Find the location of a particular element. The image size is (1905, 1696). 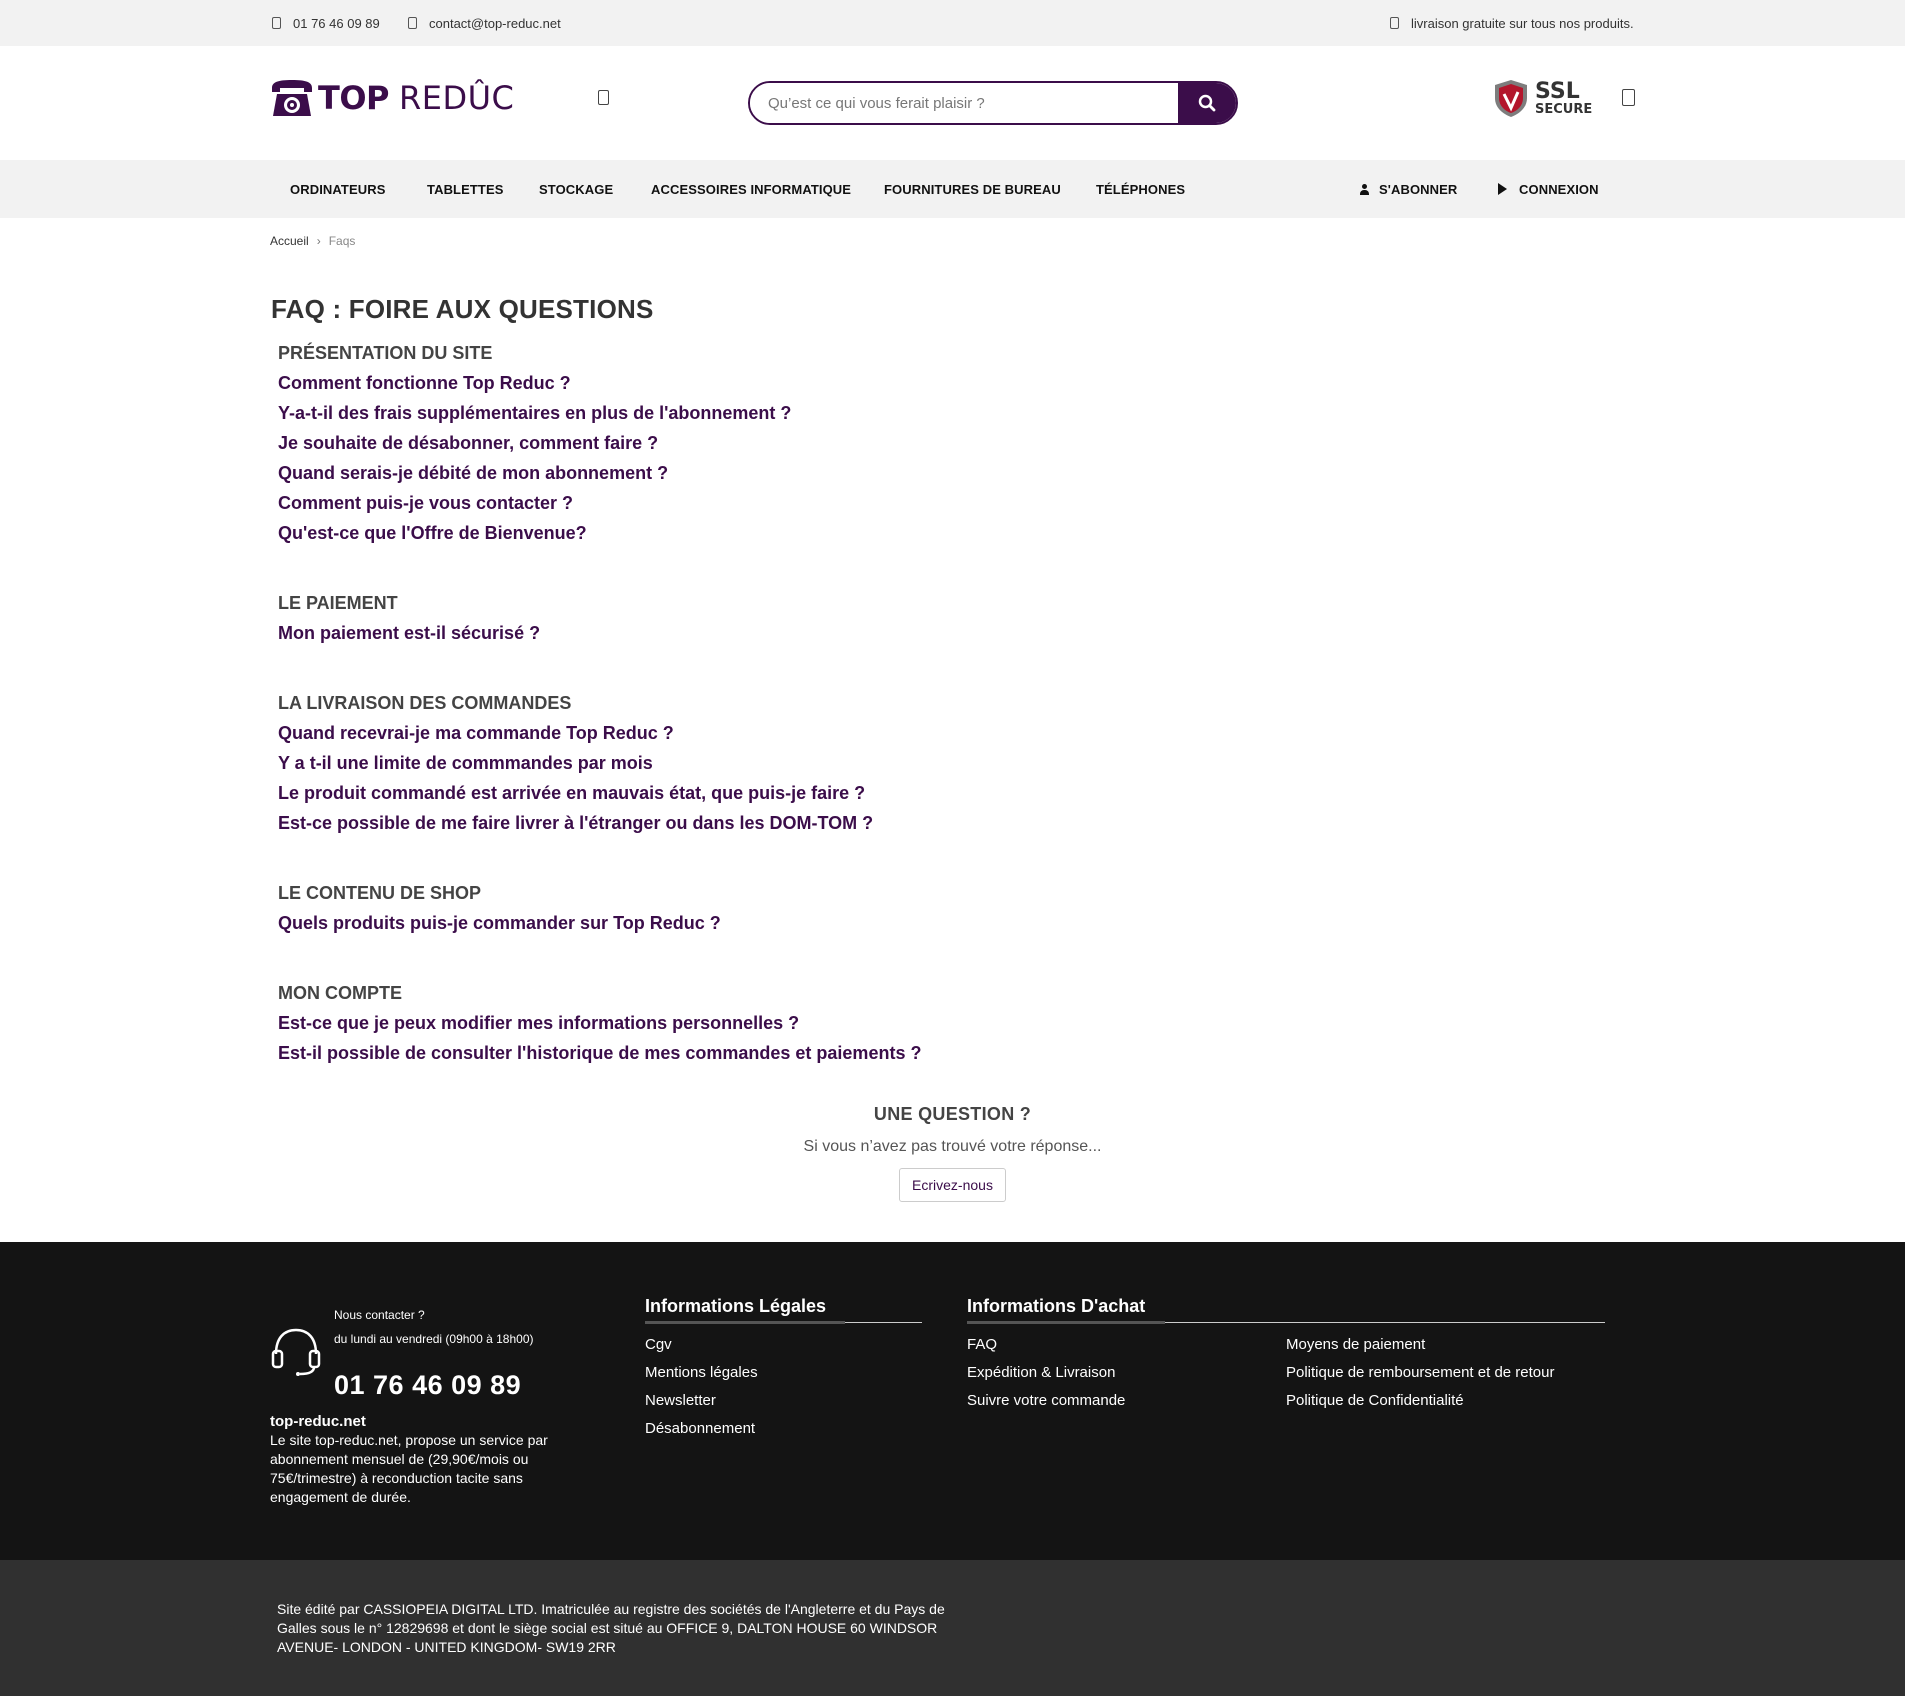

footer-link-remboursement-retour: Politique de remboursement et de retour is located at coordinates (1420, 1372).